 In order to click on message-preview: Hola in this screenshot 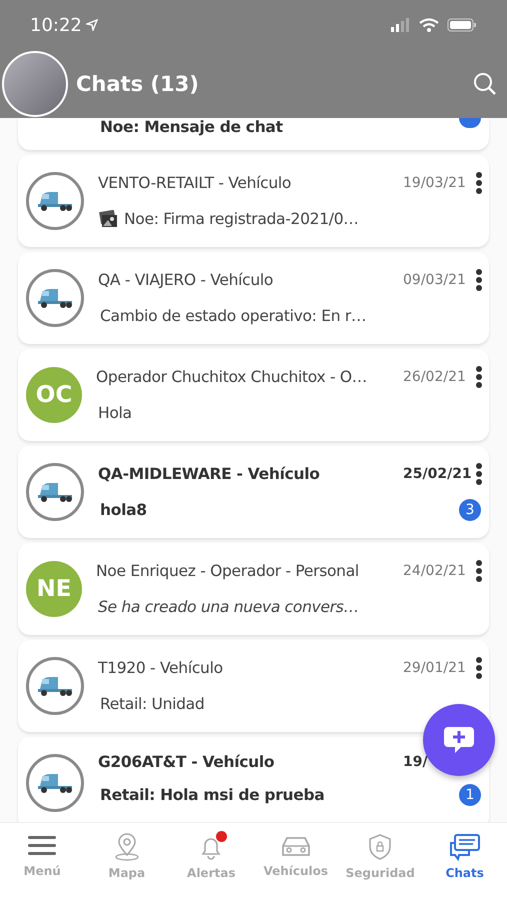, I will do `click(115, 413)`.